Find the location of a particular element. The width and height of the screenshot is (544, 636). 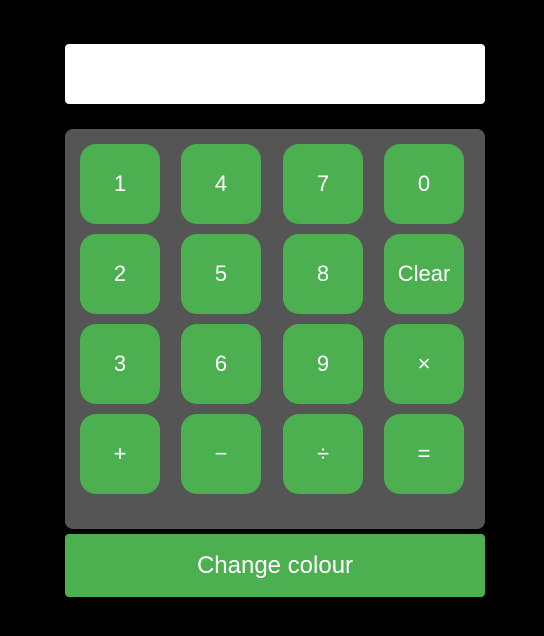

digit-7-button: 7 is located at coordinates (323, 184).